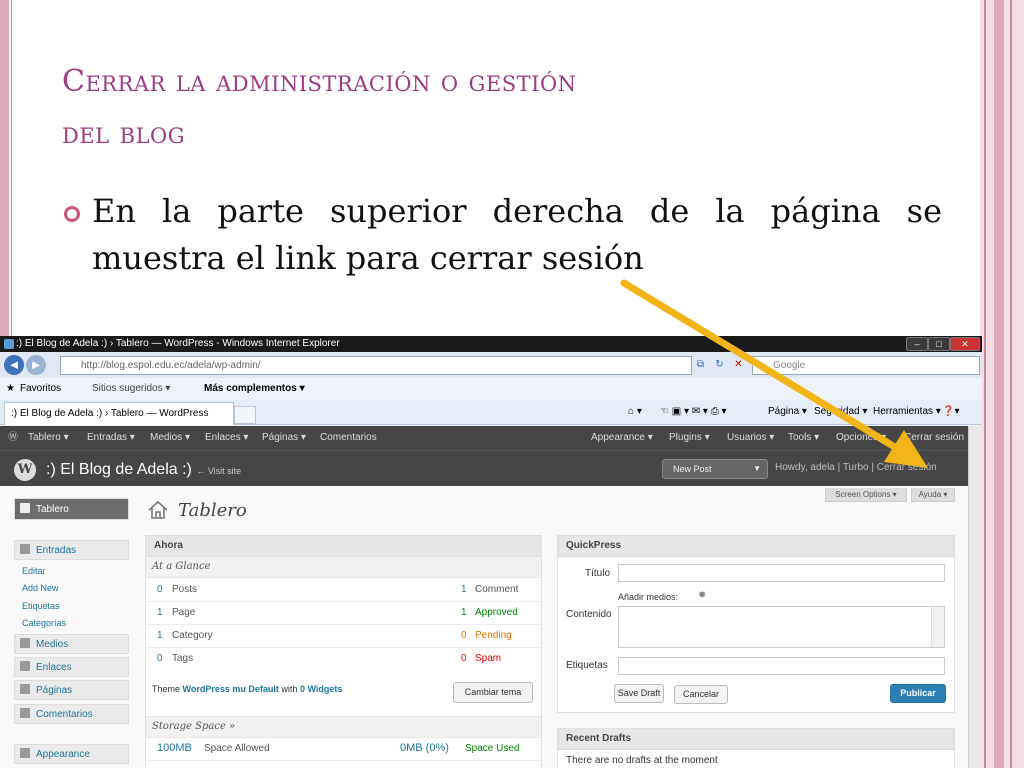 The height and width of the screenshot is (768, 1024). I want to click on sitios-sugeridos-link: Sitios sugeridos ▾, so click(131, 389).